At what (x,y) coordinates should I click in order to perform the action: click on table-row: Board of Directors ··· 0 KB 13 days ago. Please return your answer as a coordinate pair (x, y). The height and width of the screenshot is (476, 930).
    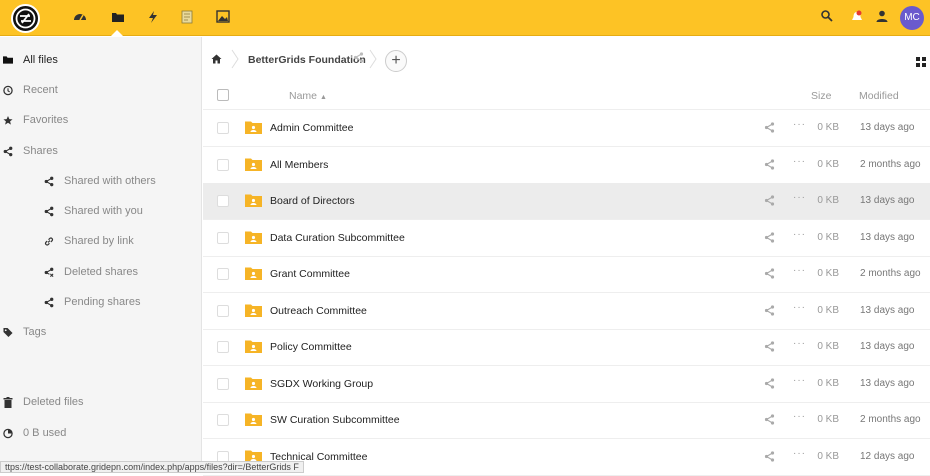
    Looking at the image, I should click on (566, 201).